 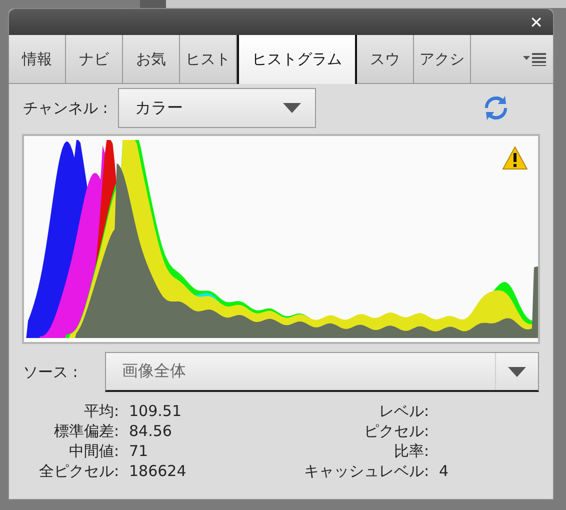 I want to click on source-dropdown: 画像全体, so click(x=322, y=372).